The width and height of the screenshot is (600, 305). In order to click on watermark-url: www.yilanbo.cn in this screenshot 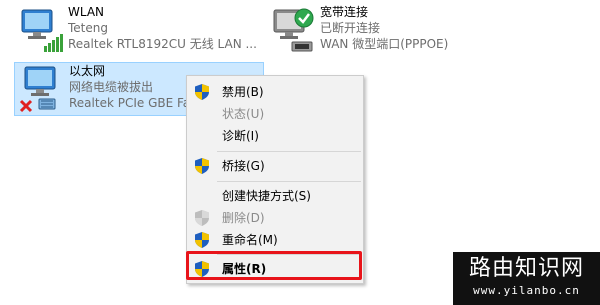, I will do `click(526, 290)`.